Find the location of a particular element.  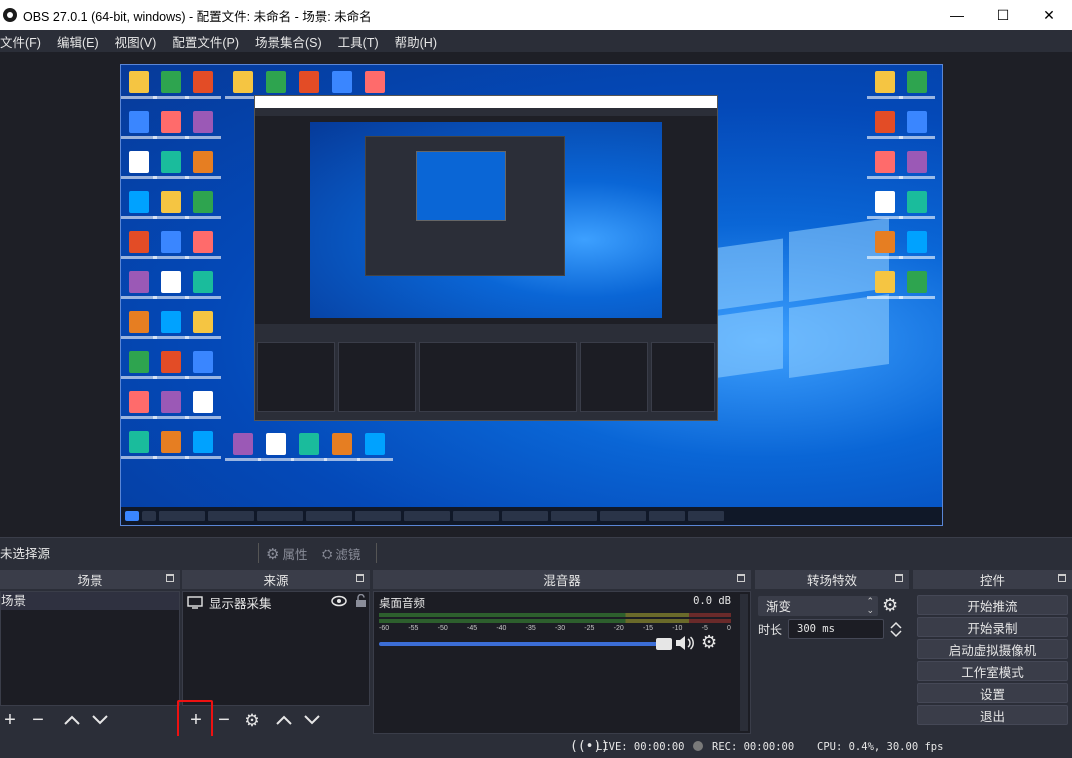

volume-slider-handle is located at coordinates (664, 643).